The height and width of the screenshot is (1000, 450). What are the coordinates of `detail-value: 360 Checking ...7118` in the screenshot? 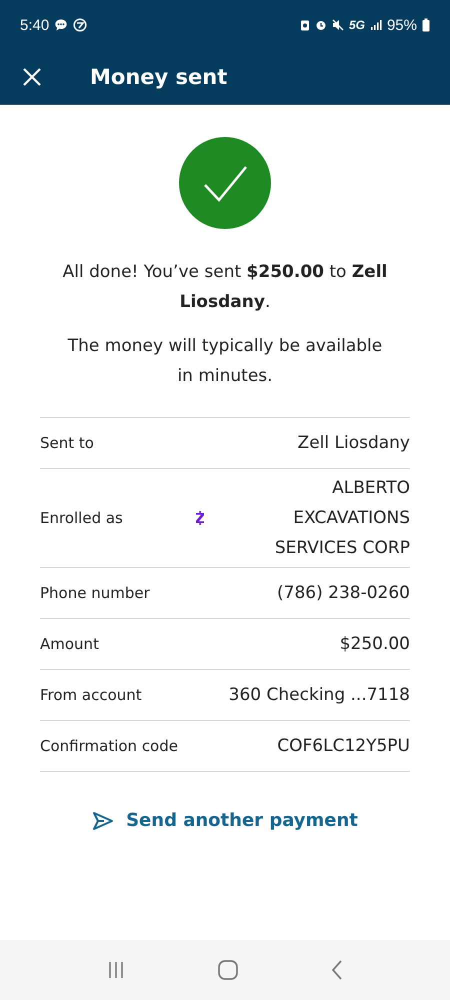 It's located at (319, 695).